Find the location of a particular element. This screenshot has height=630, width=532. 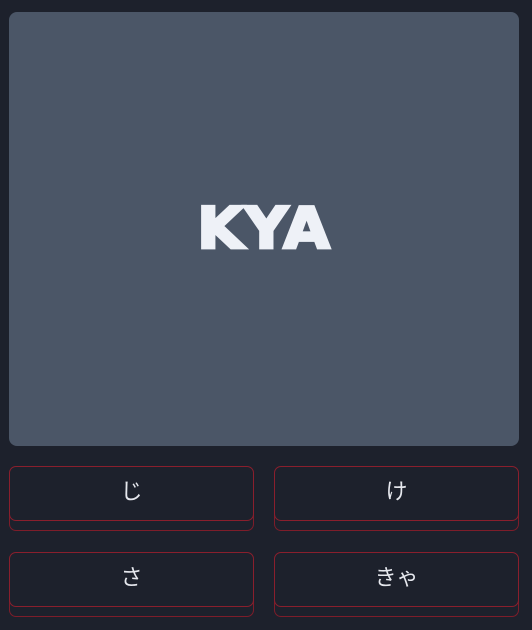

answer-option-button: じ is located at coordinates (131, 493).